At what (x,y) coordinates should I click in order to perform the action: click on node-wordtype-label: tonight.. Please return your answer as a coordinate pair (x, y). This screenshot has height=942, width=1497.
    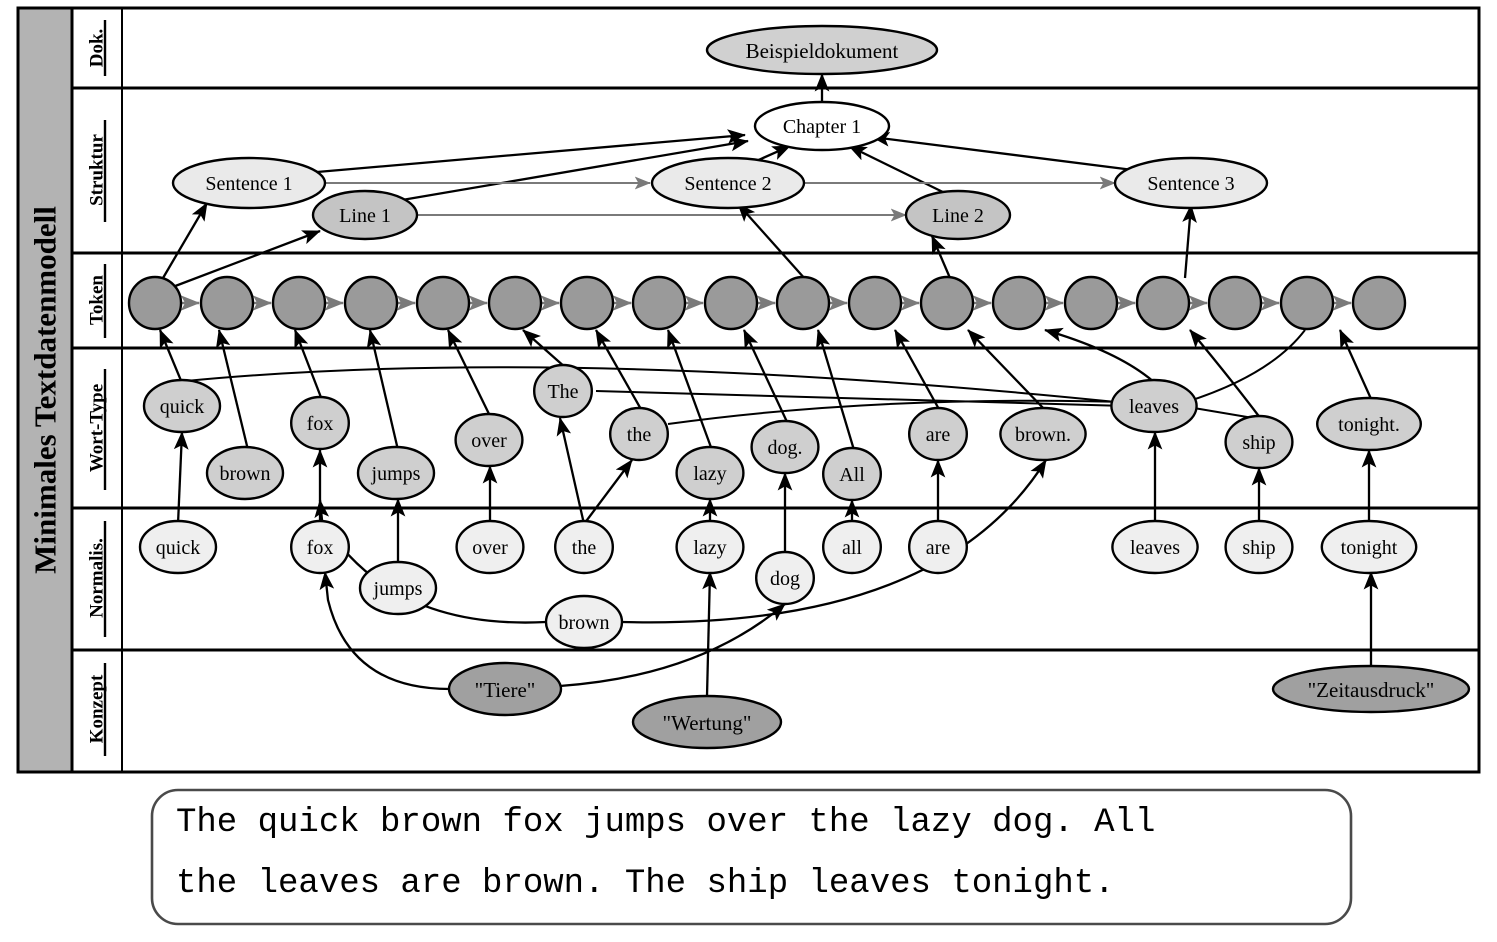
    Looking at the image, I should click on (1369, 425).